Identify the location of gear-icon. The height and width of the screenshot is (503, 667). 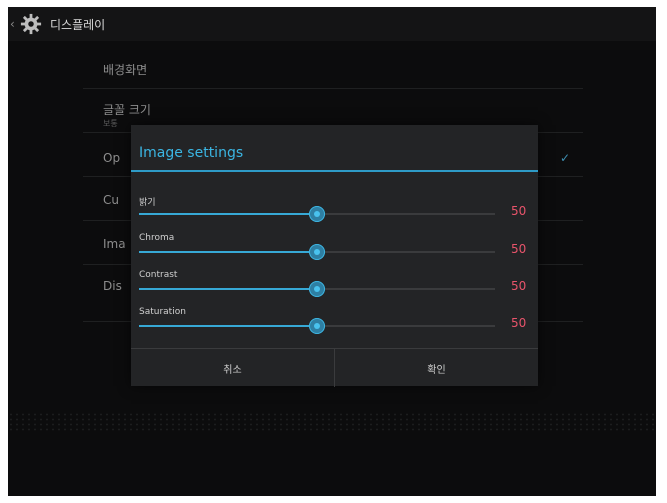
(31, 24).